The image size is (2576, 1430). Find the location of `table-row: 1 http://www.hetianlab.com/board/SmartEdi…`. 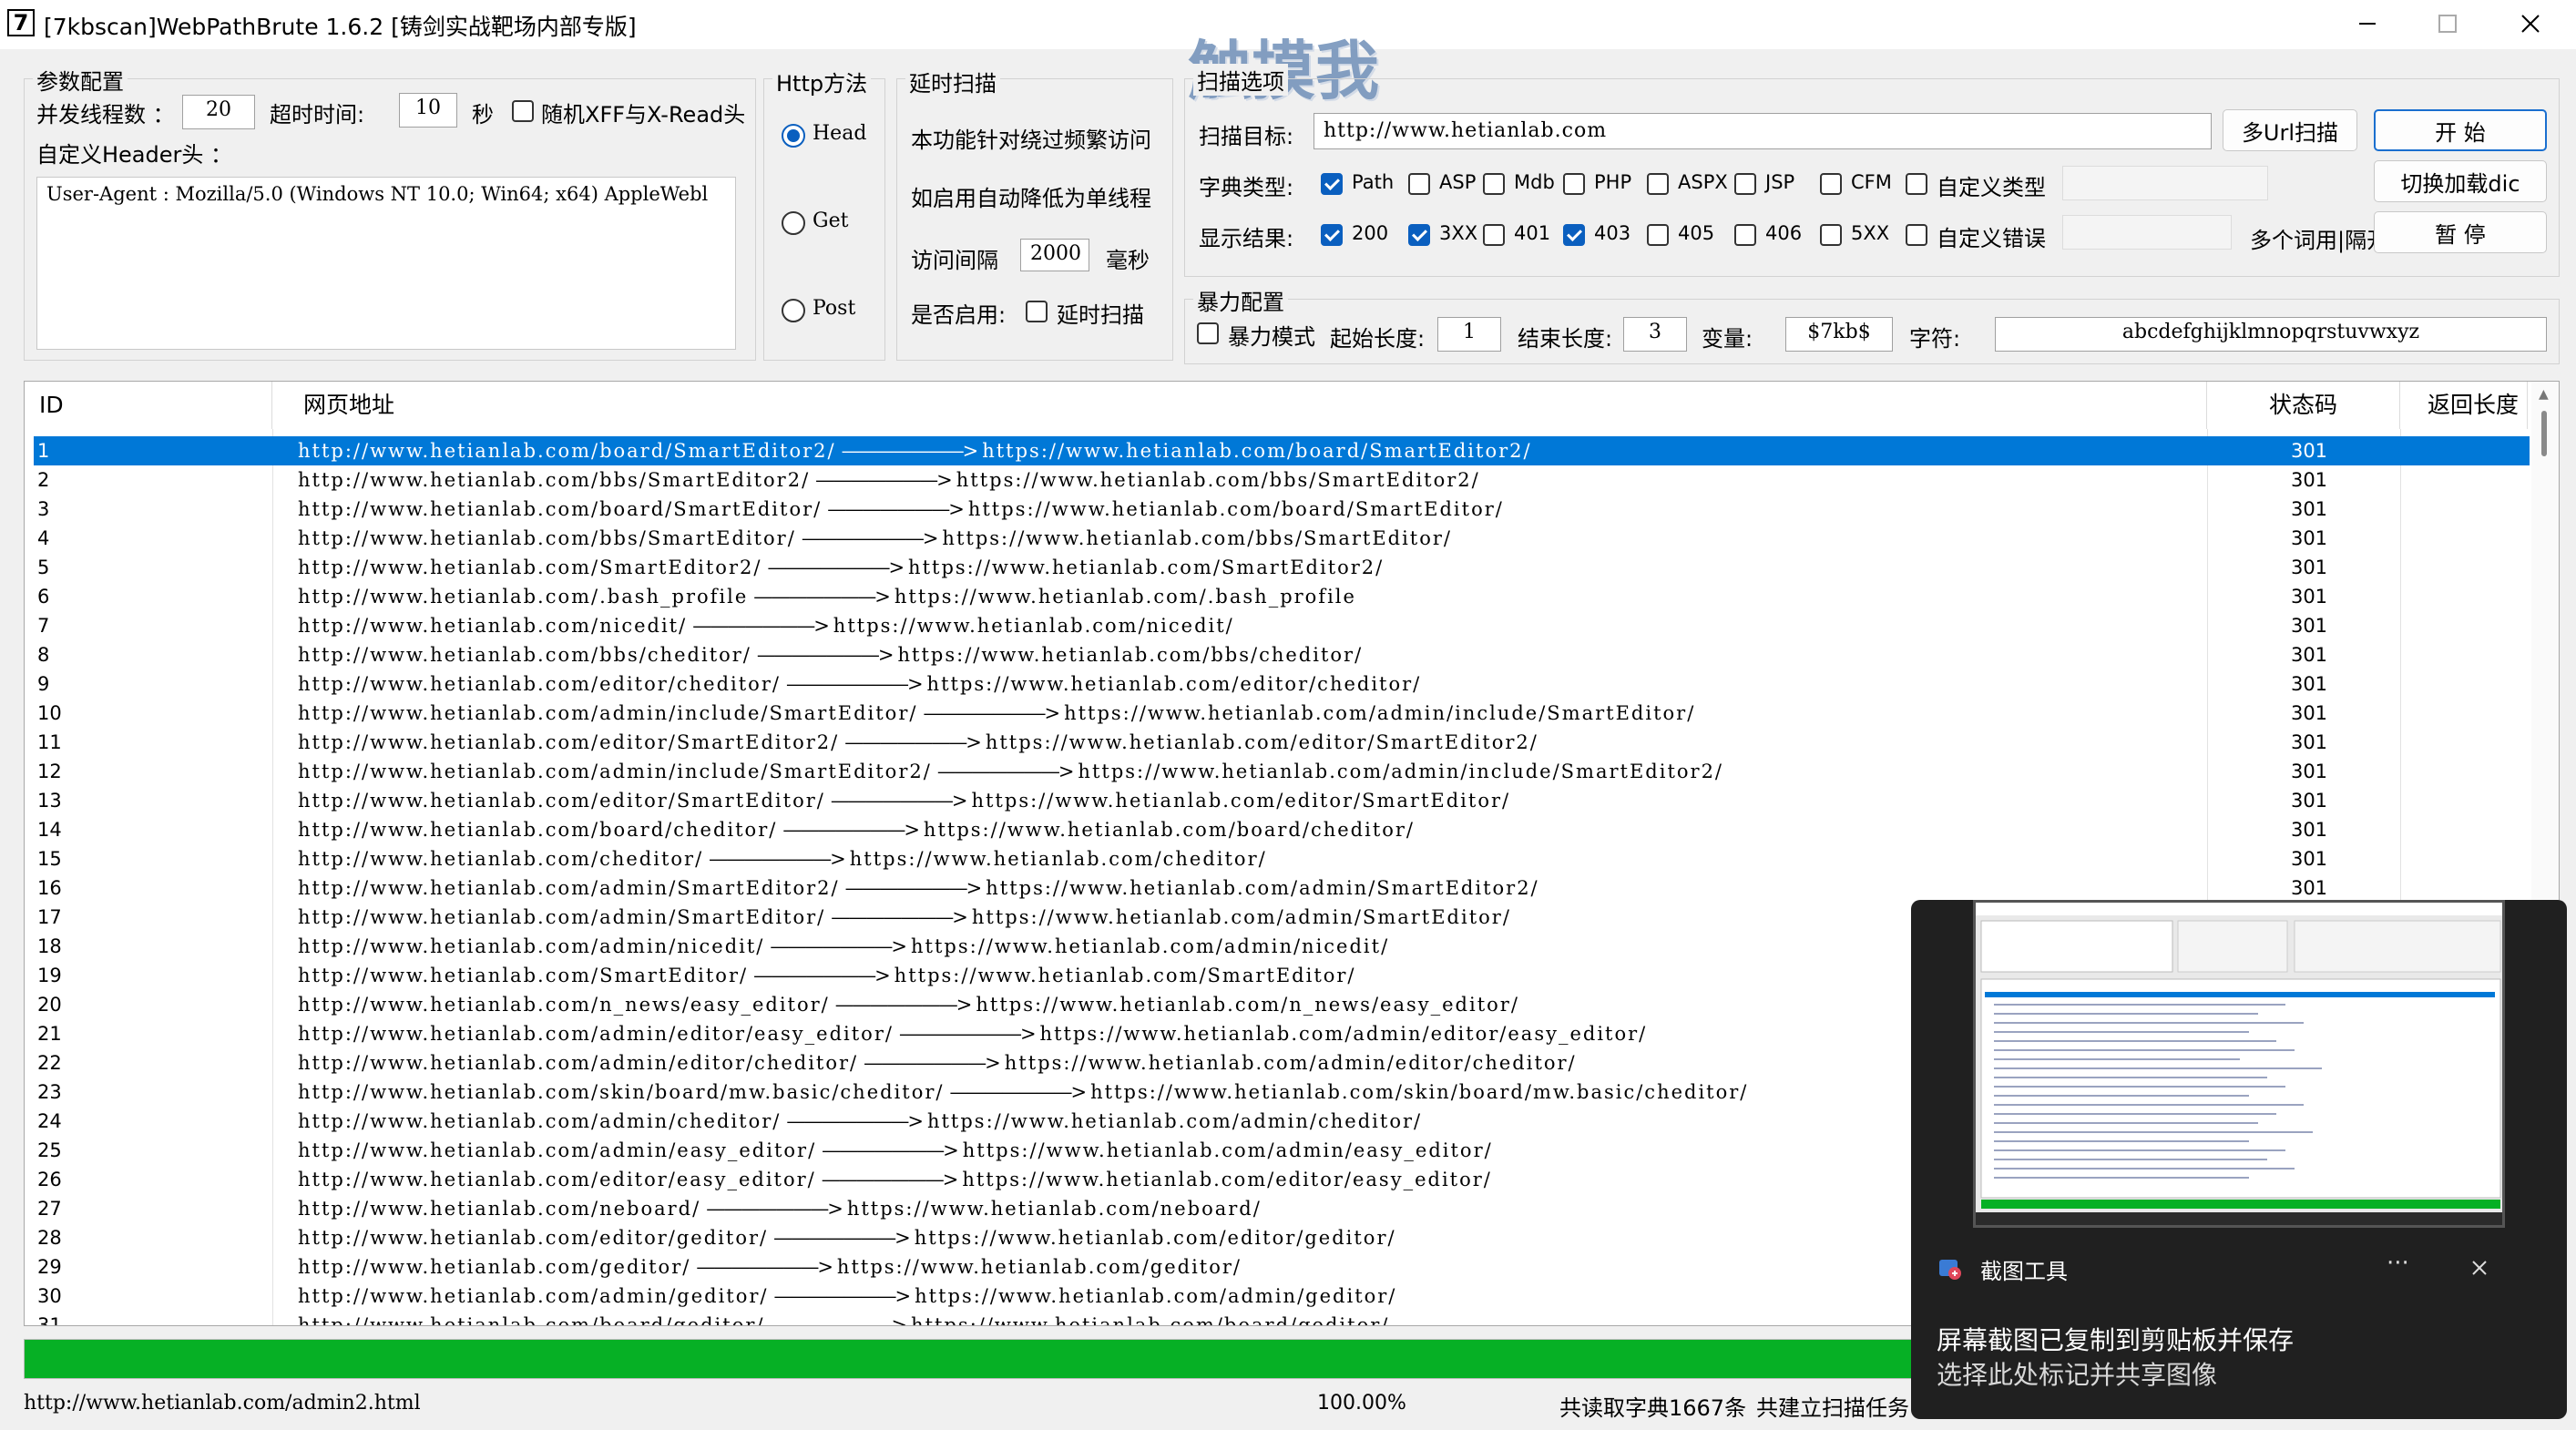

table-row: 1 http://www.hetianlab.com/board/SmartEdi… is located at coordinates (1282, 450).